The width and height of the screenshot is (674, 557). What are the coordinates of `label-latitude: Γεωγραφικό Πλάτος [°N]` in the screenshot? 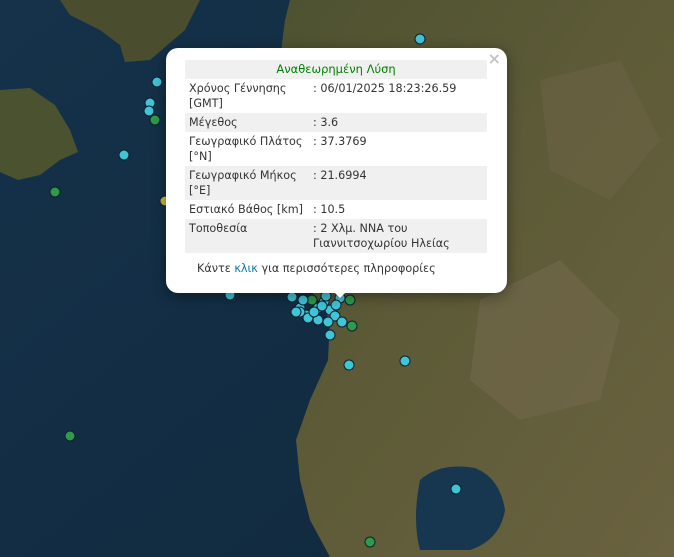 It's located at (246, 149).